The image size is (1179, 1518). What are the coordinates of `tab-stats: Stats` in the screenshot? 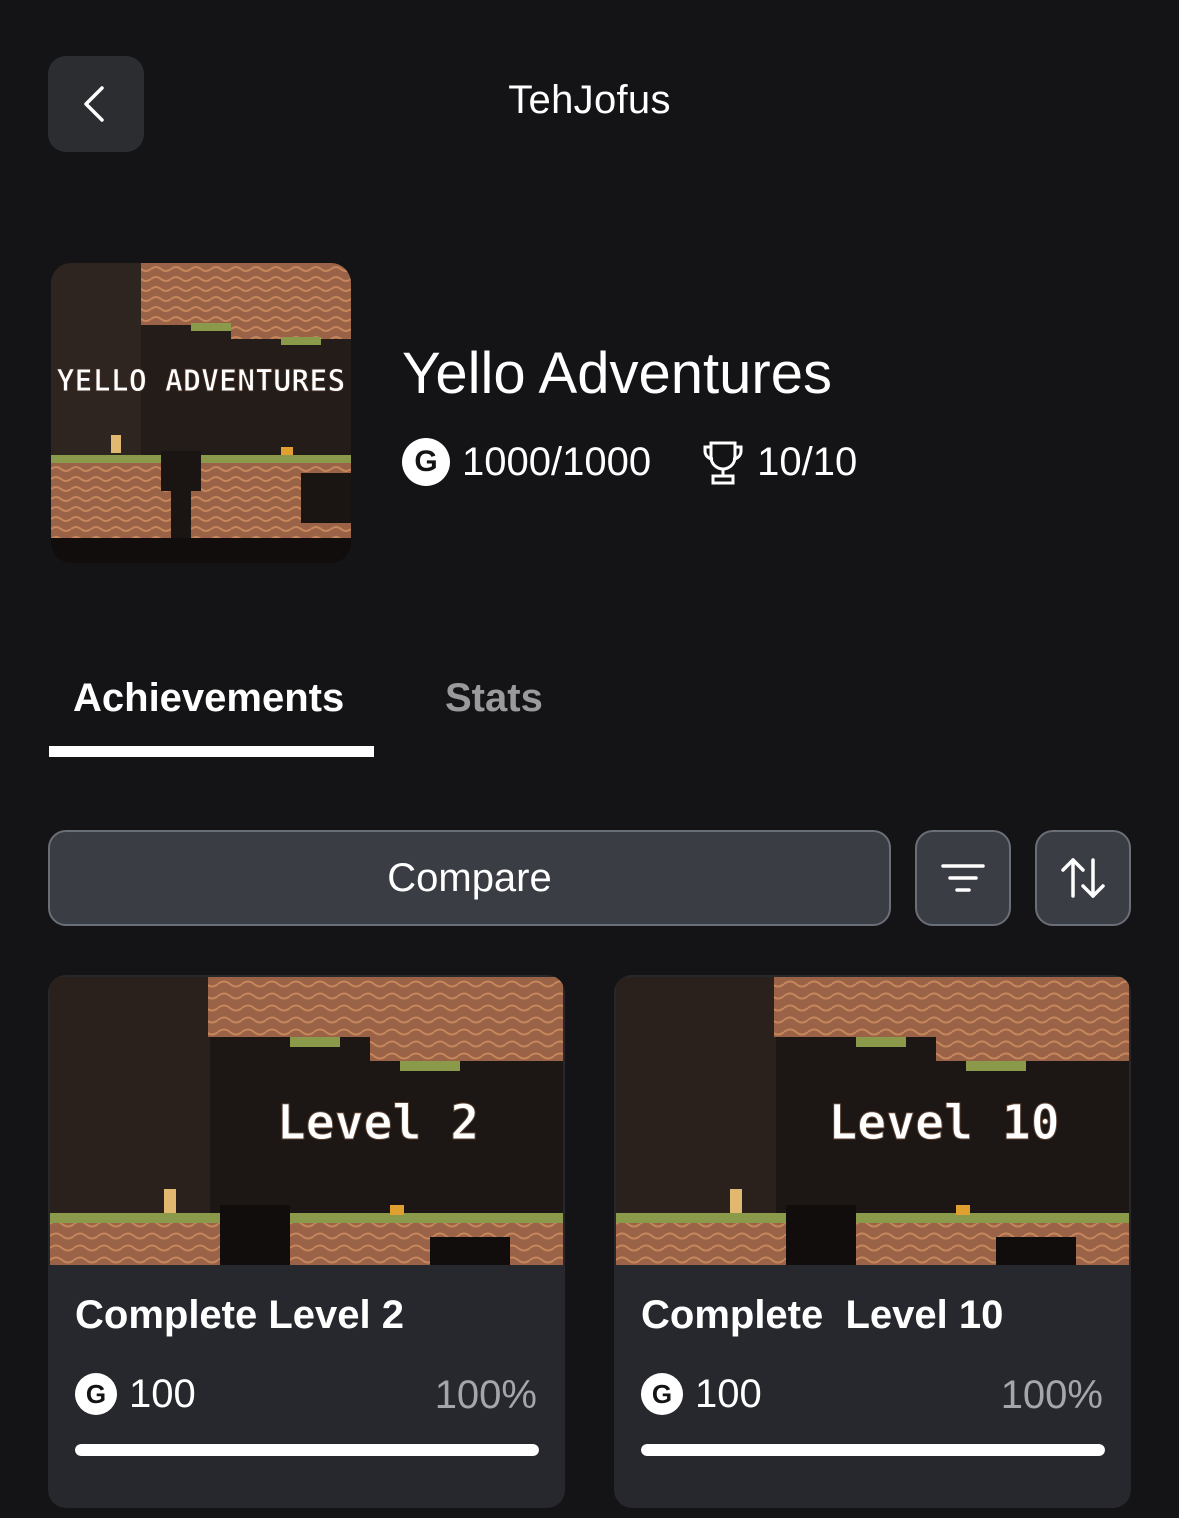 It's located at (494, 698).